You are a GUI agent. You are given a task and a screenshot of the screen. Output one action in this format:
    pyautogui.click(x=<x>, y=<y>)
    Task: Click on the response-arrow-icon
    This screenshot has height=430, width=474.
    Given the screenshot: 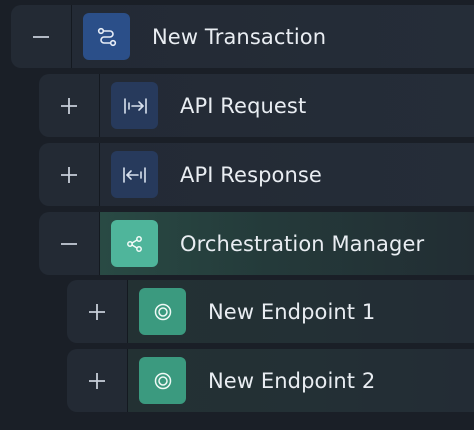 What is the action you would take?
    pyautogui.click(x=134, y=174)
    